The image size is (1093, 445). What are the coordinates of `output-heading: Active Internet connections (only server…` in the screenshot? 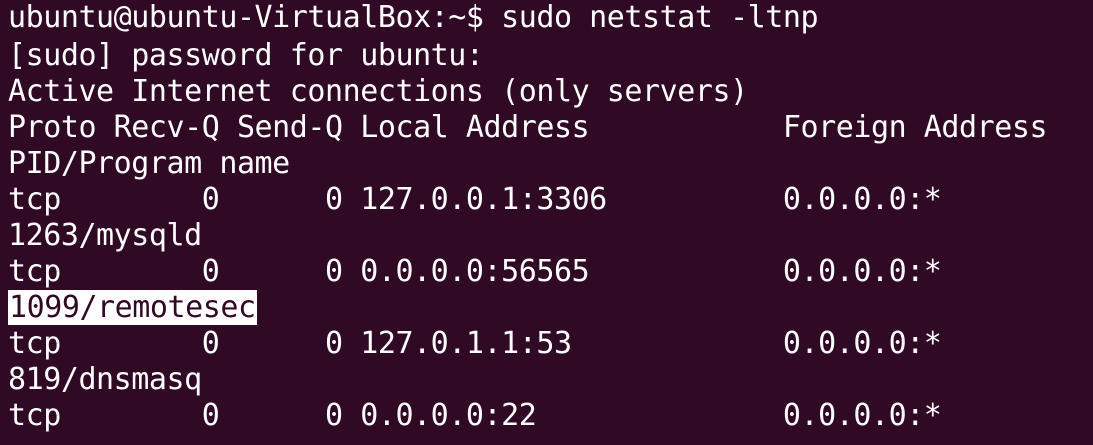 It's located at (378, 91).